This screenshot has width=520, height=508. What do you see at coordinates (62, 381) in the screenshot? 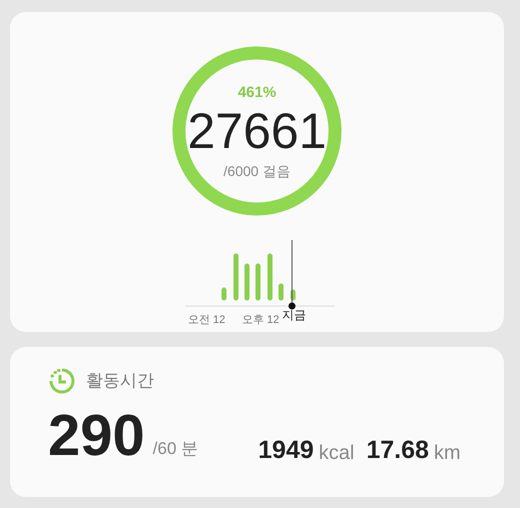
I see `clock-icon` at bounding box center [62, 381].